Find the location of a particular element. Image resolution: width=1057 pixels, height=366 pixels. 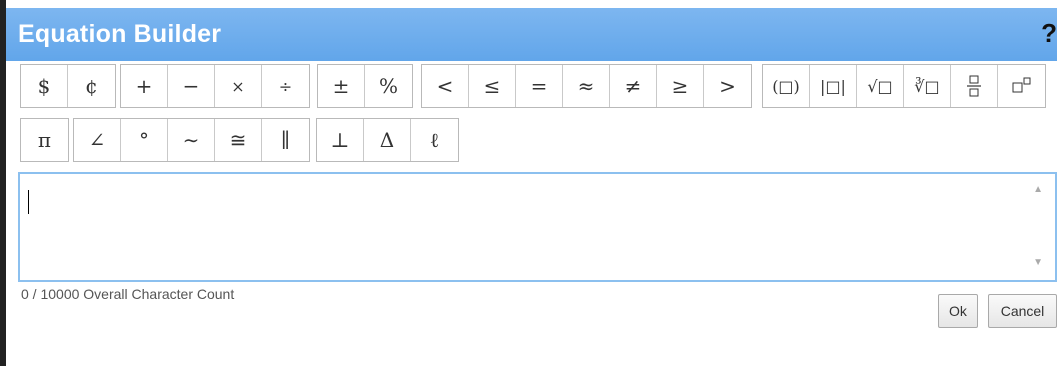

perpendicular-button: ⊥ is located at coordinates (340, 140).